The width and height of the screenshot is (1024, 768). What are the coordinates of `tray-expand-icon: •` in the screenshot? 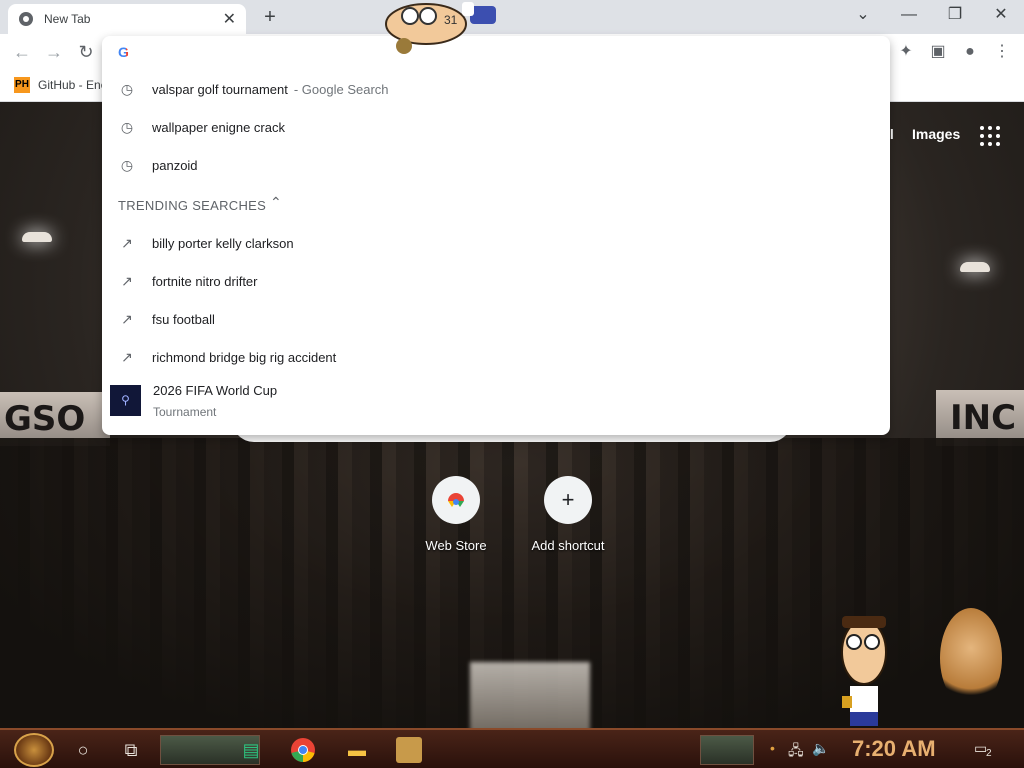 It's located at (772, 748).